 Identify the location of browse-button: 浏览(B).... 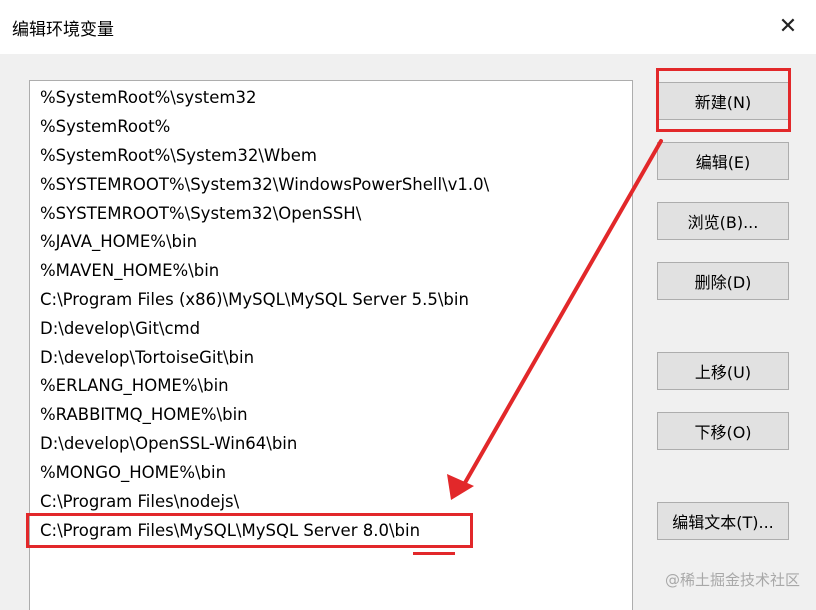
(723, 221).